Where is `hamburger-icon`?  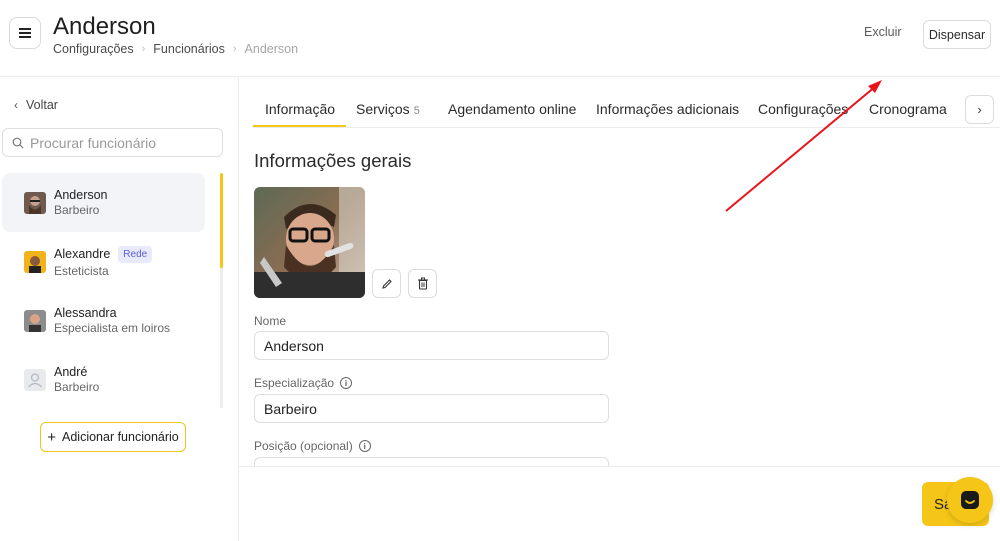 hamburger-icon is located at coordinates (25, 33).